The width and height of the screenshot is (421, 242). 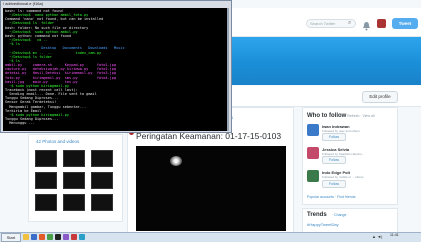 What do you see at coordinates (343, 177) in the screenshot?
I see `follow-suggestion-context: Followed by mobile ut ... others` at bounding box center [343, 177].